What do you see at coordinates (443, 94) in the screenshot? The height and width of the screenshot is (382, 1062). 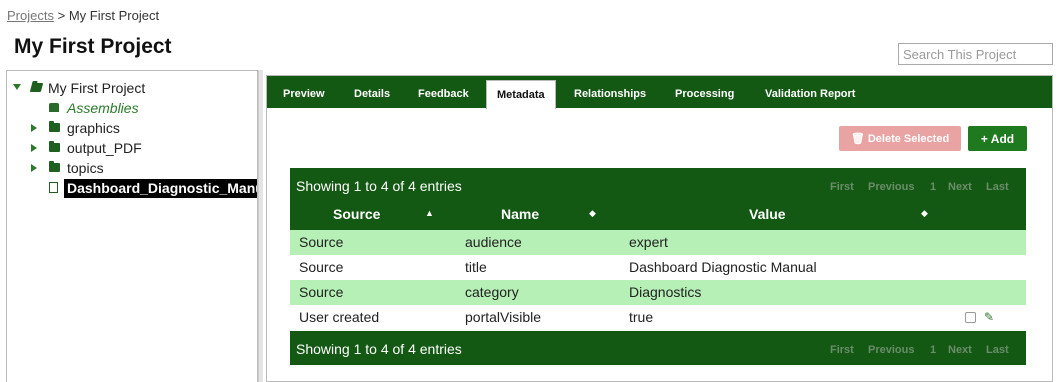 I see `tab-feedback: Feedback` at bounding box center [443, 94].